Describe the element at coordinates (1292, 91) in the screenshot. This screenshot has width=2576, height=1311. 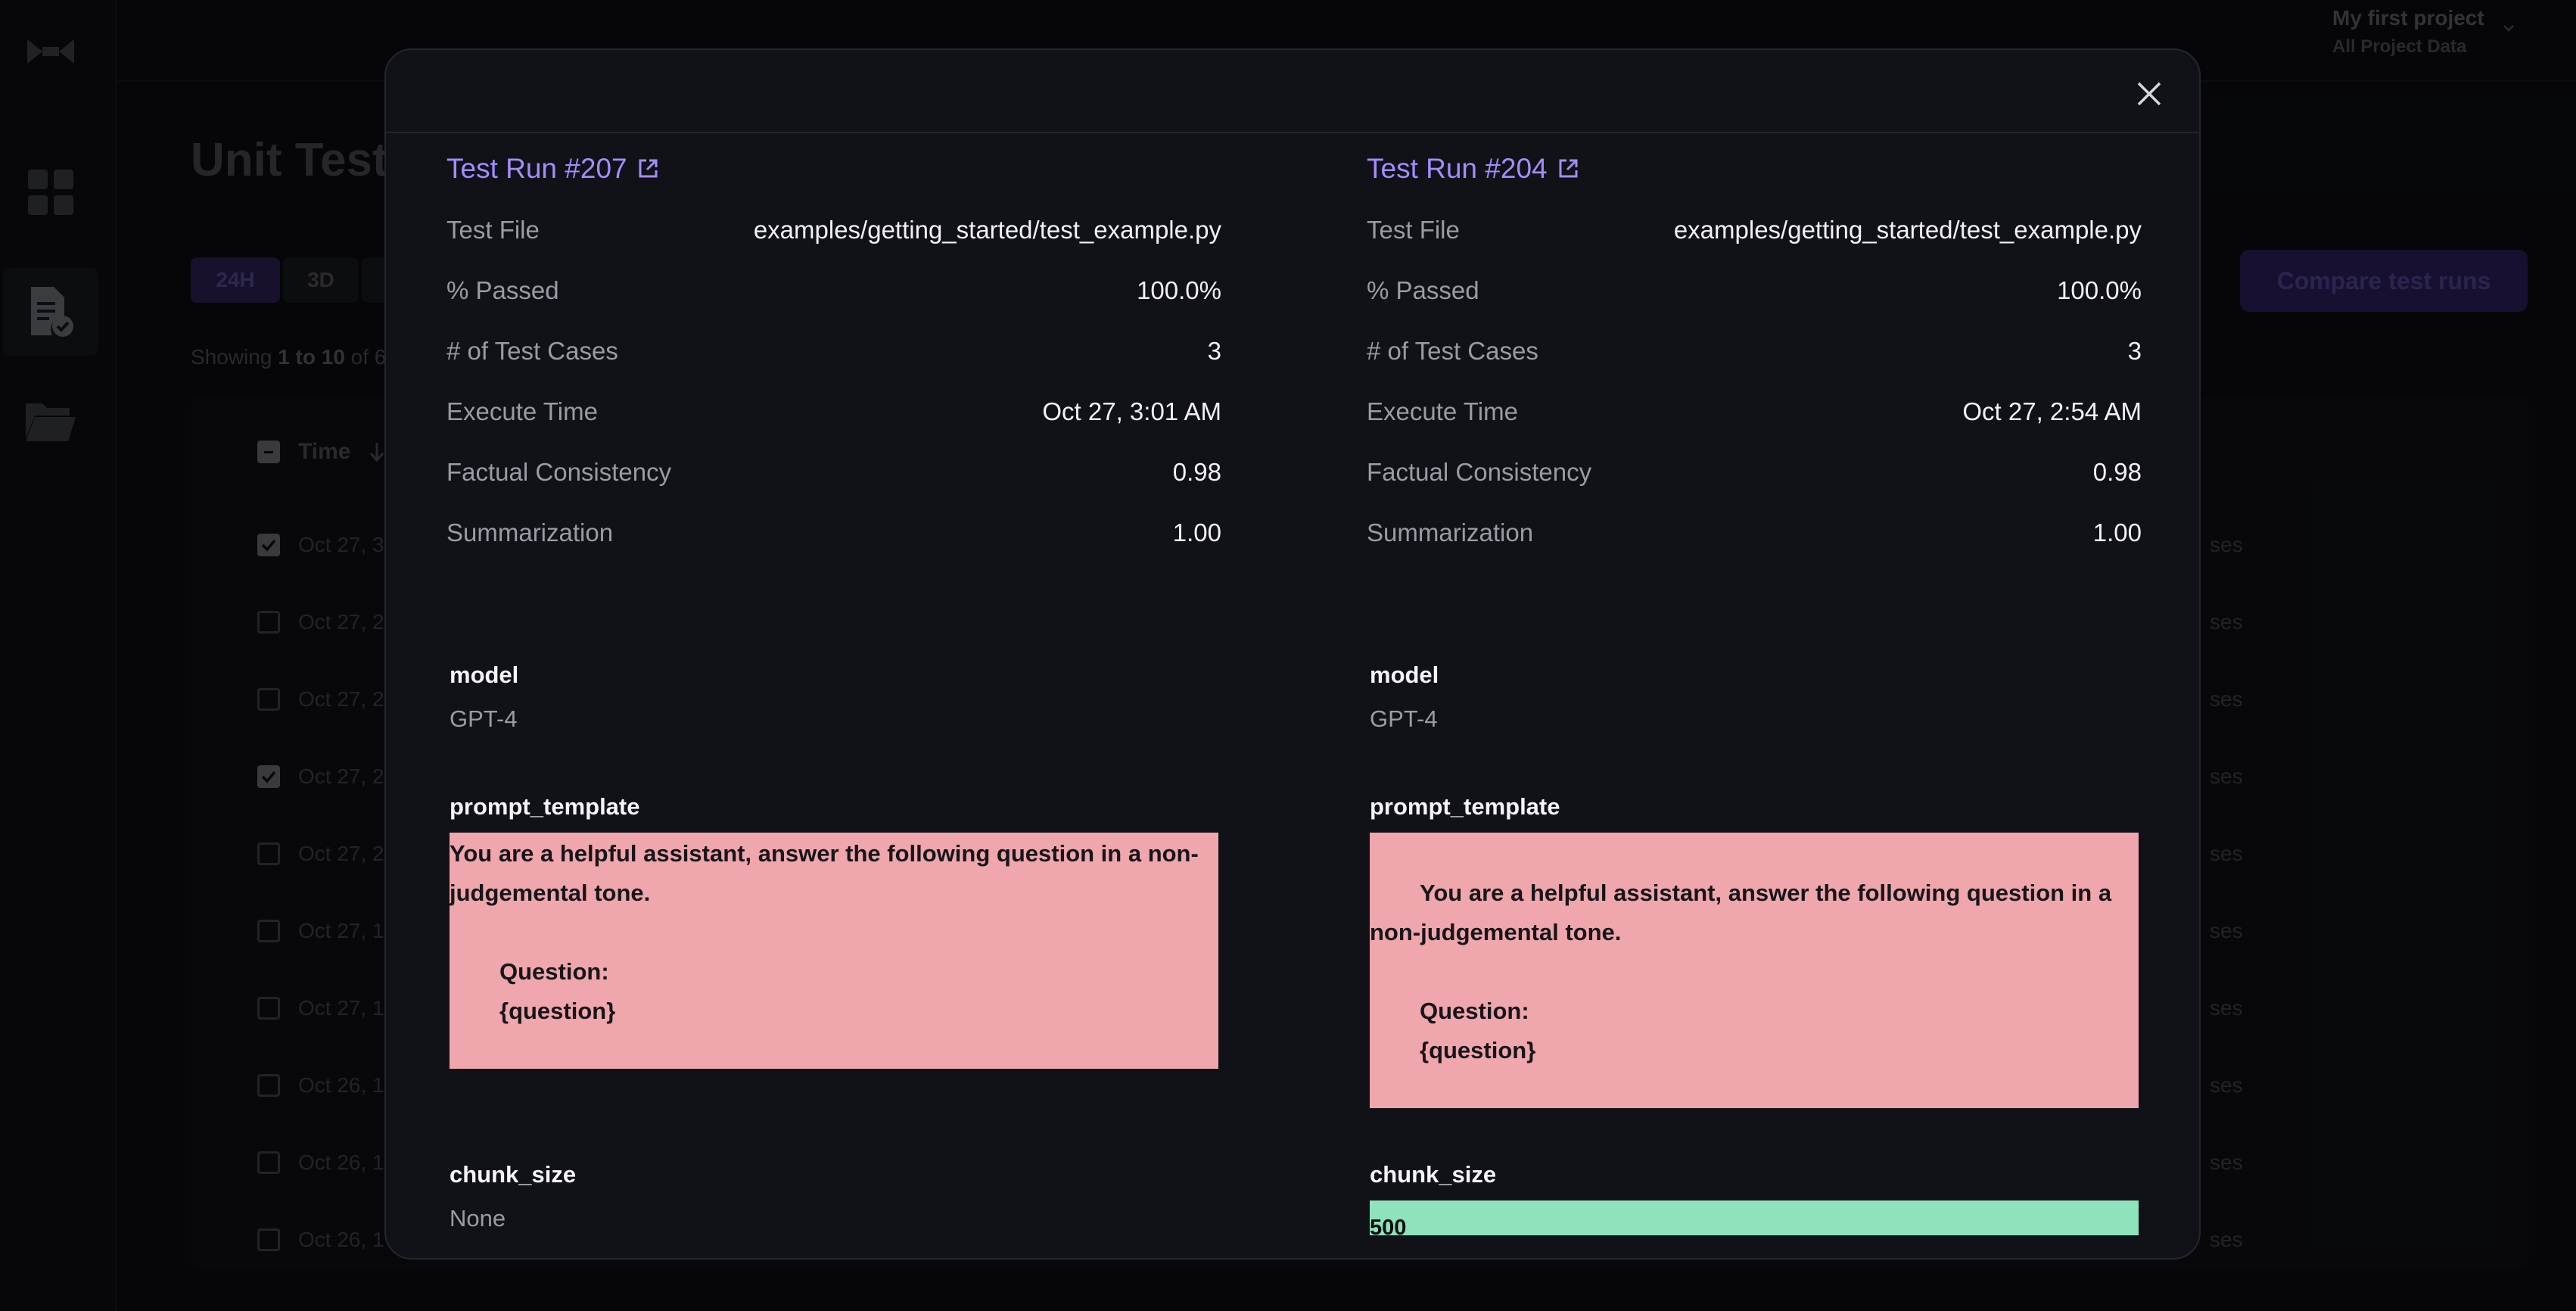
I see `modal-header` at that location.